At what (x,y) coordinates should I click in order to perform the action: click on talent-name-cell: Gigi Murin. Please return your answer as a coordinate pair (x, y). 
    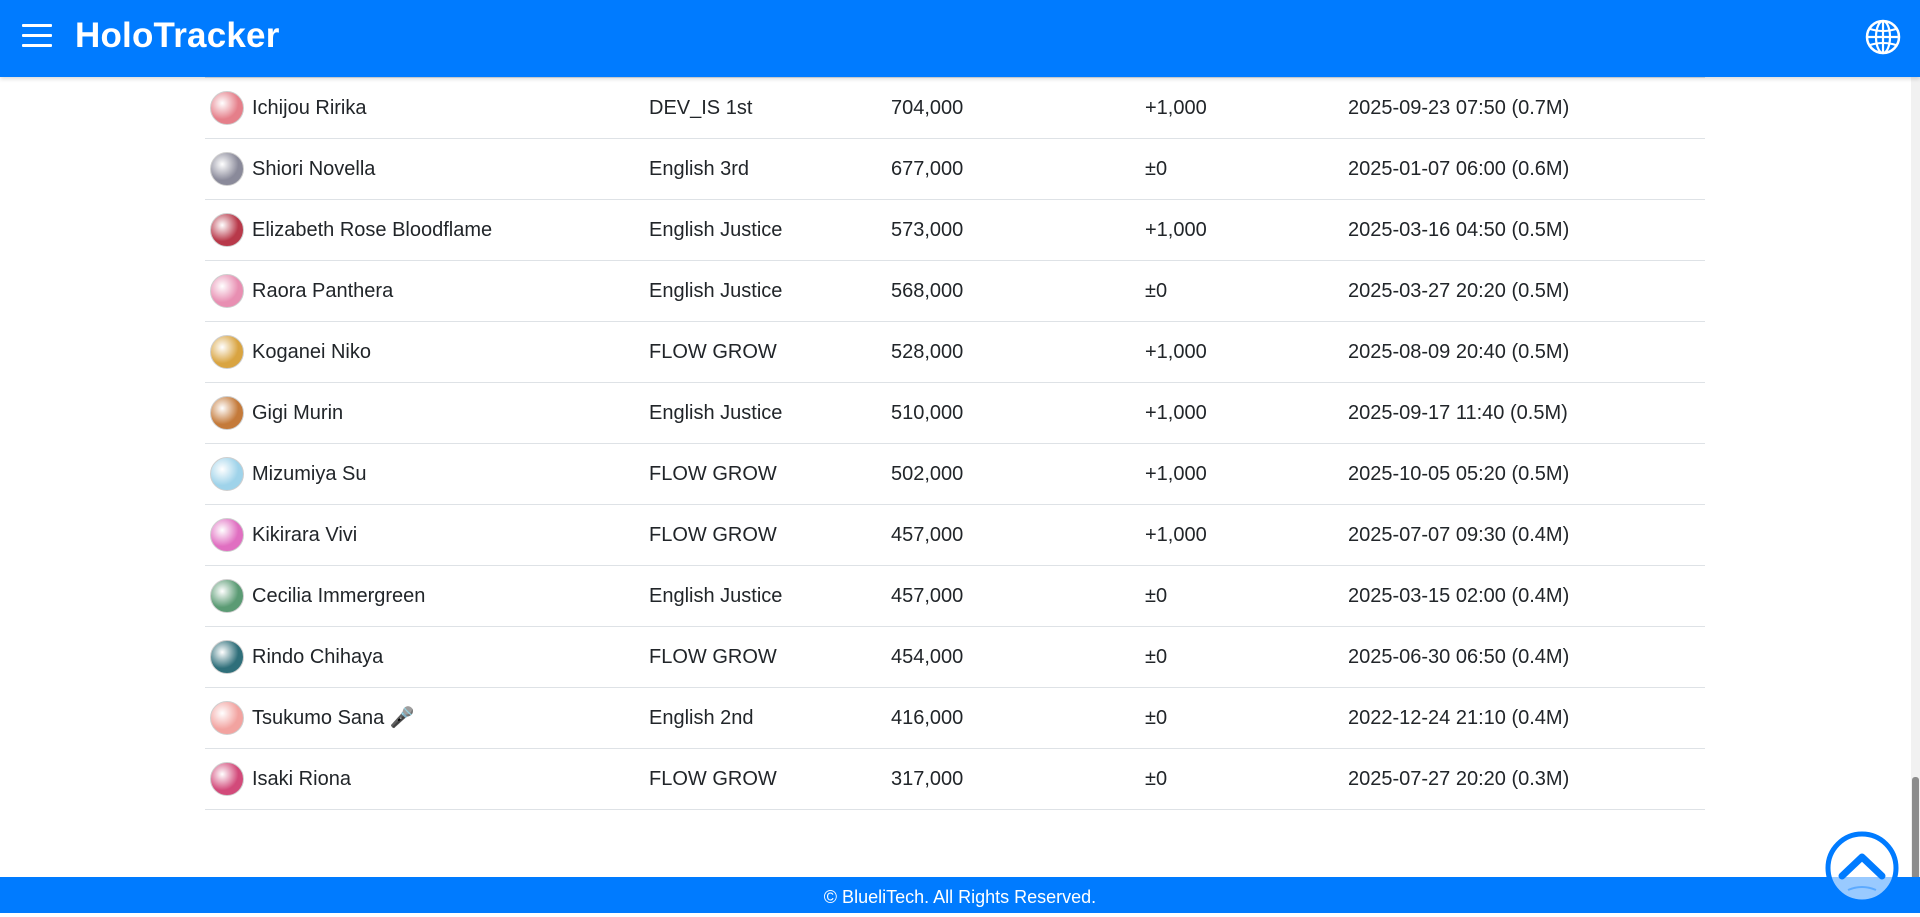
    Looking at the image, I should click on (276, 413).